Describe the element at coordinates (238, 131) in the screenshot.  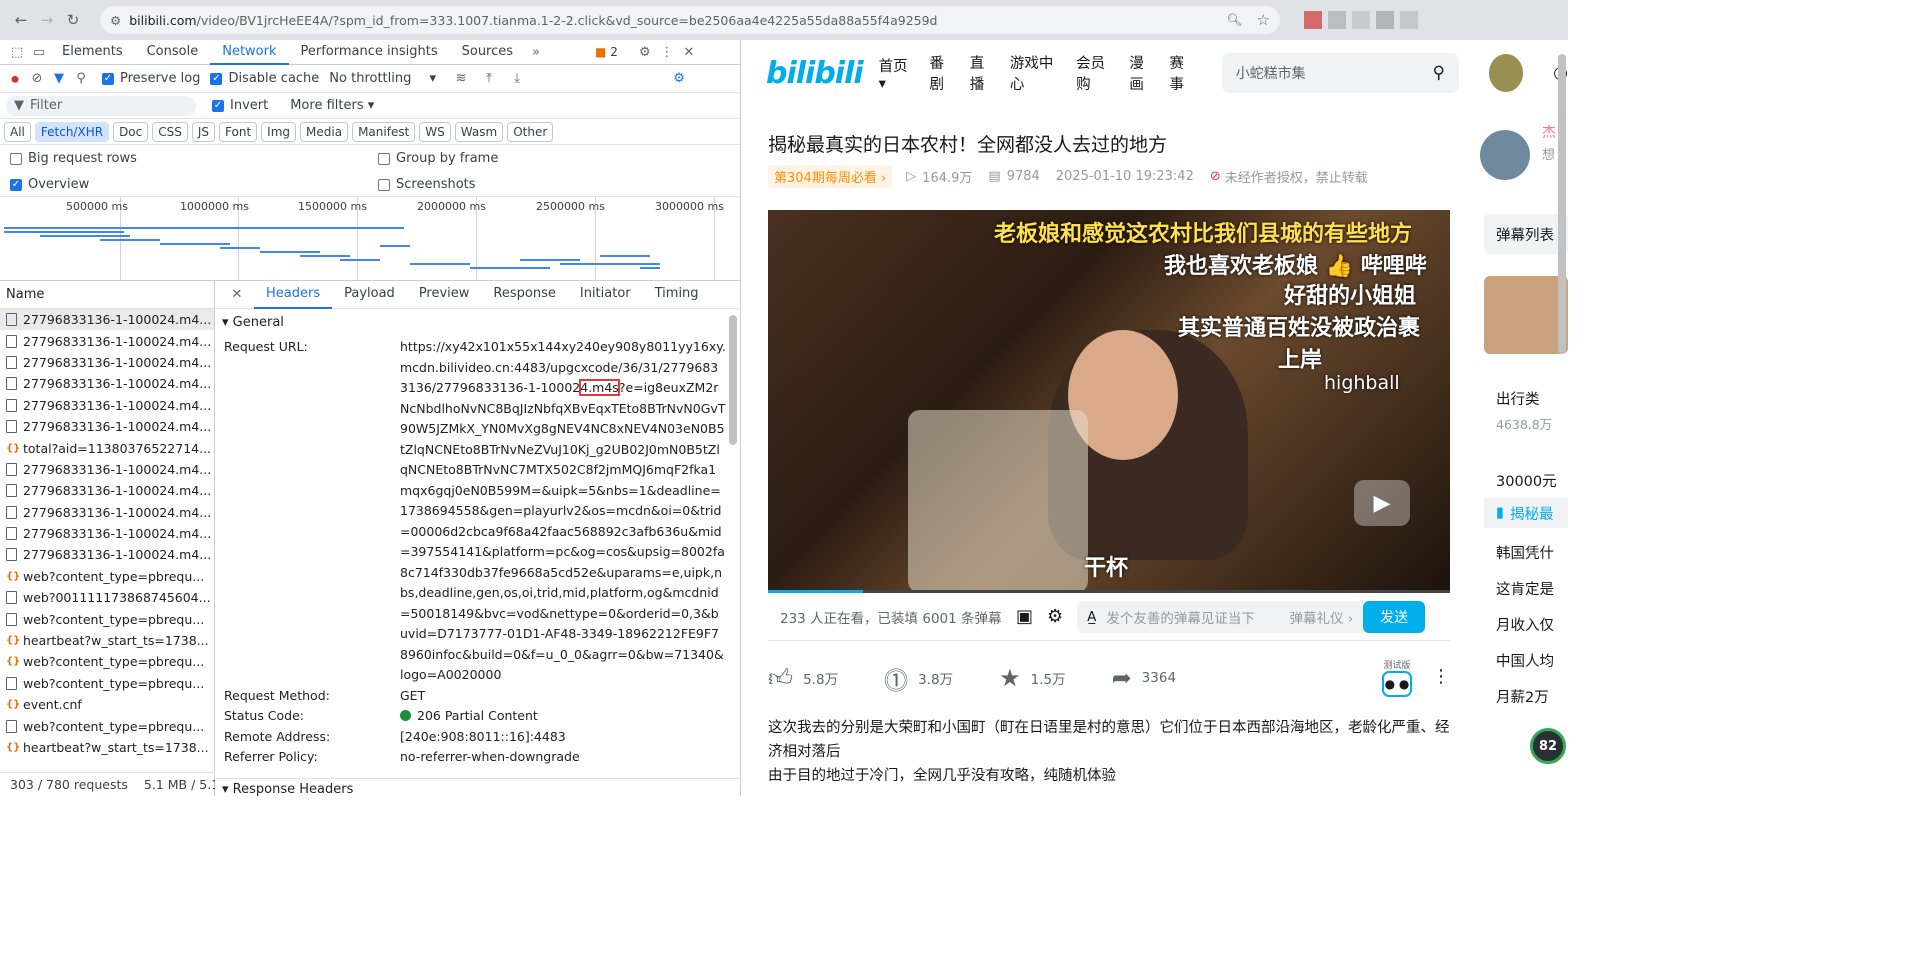
I see `type-filter-font: Font` at that location.